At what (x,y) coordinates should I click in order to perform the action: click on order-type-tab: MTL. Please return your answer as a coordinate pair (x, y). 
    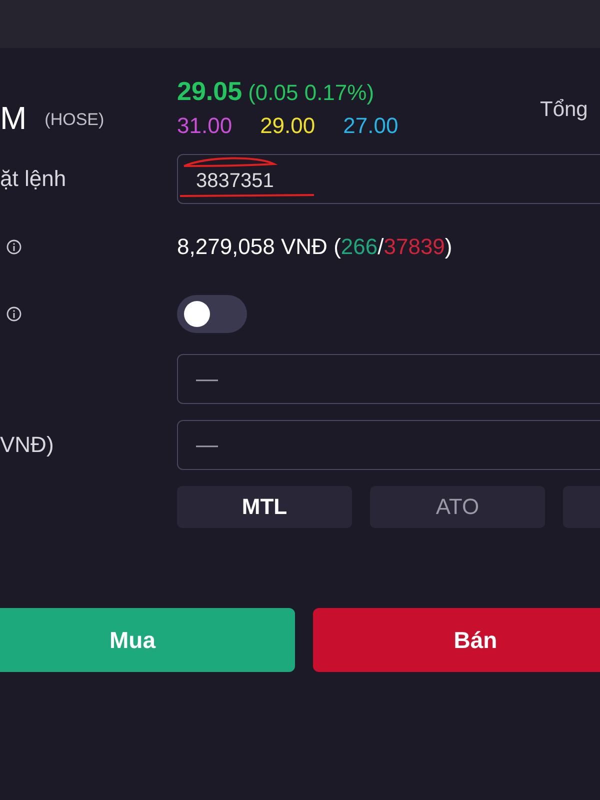
    Looking at the image, I should click on (264, 507).